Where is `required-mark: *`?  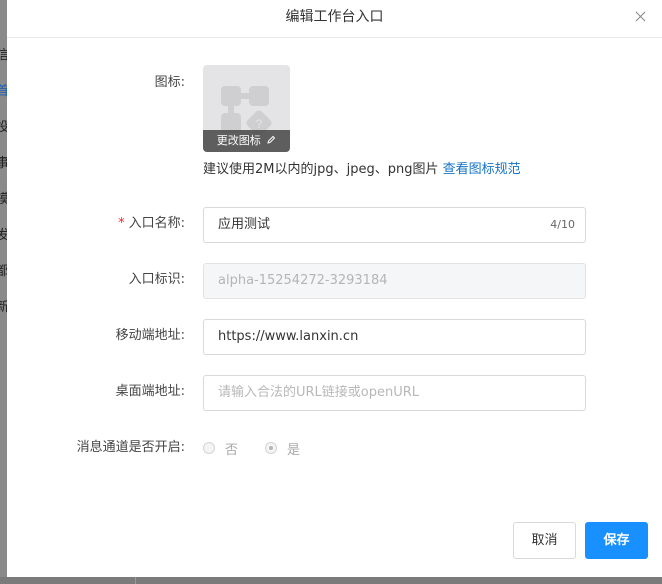
required-mark: * is located at coordinates (121, 223).